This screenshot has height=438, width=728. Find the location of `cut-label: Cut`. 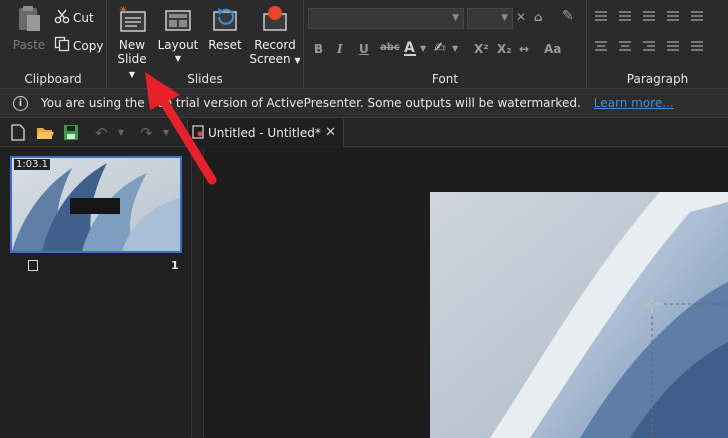

cut-label: Cut is located at coordinates (83, 17).